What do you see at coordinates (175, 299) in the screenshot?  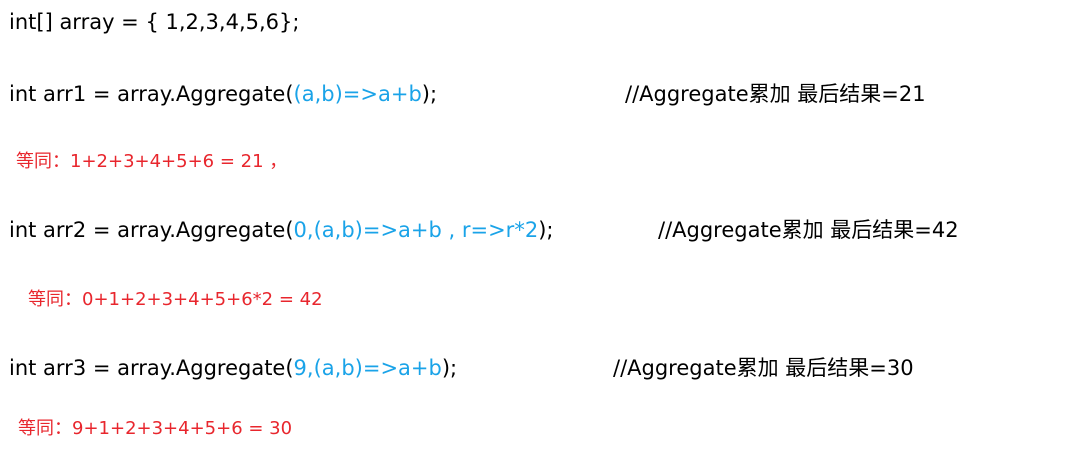 I see `equivalent-note-arr2: 等同：0+1+2+3+4+5+6*2 = 42` at bounding box center [175, 299].